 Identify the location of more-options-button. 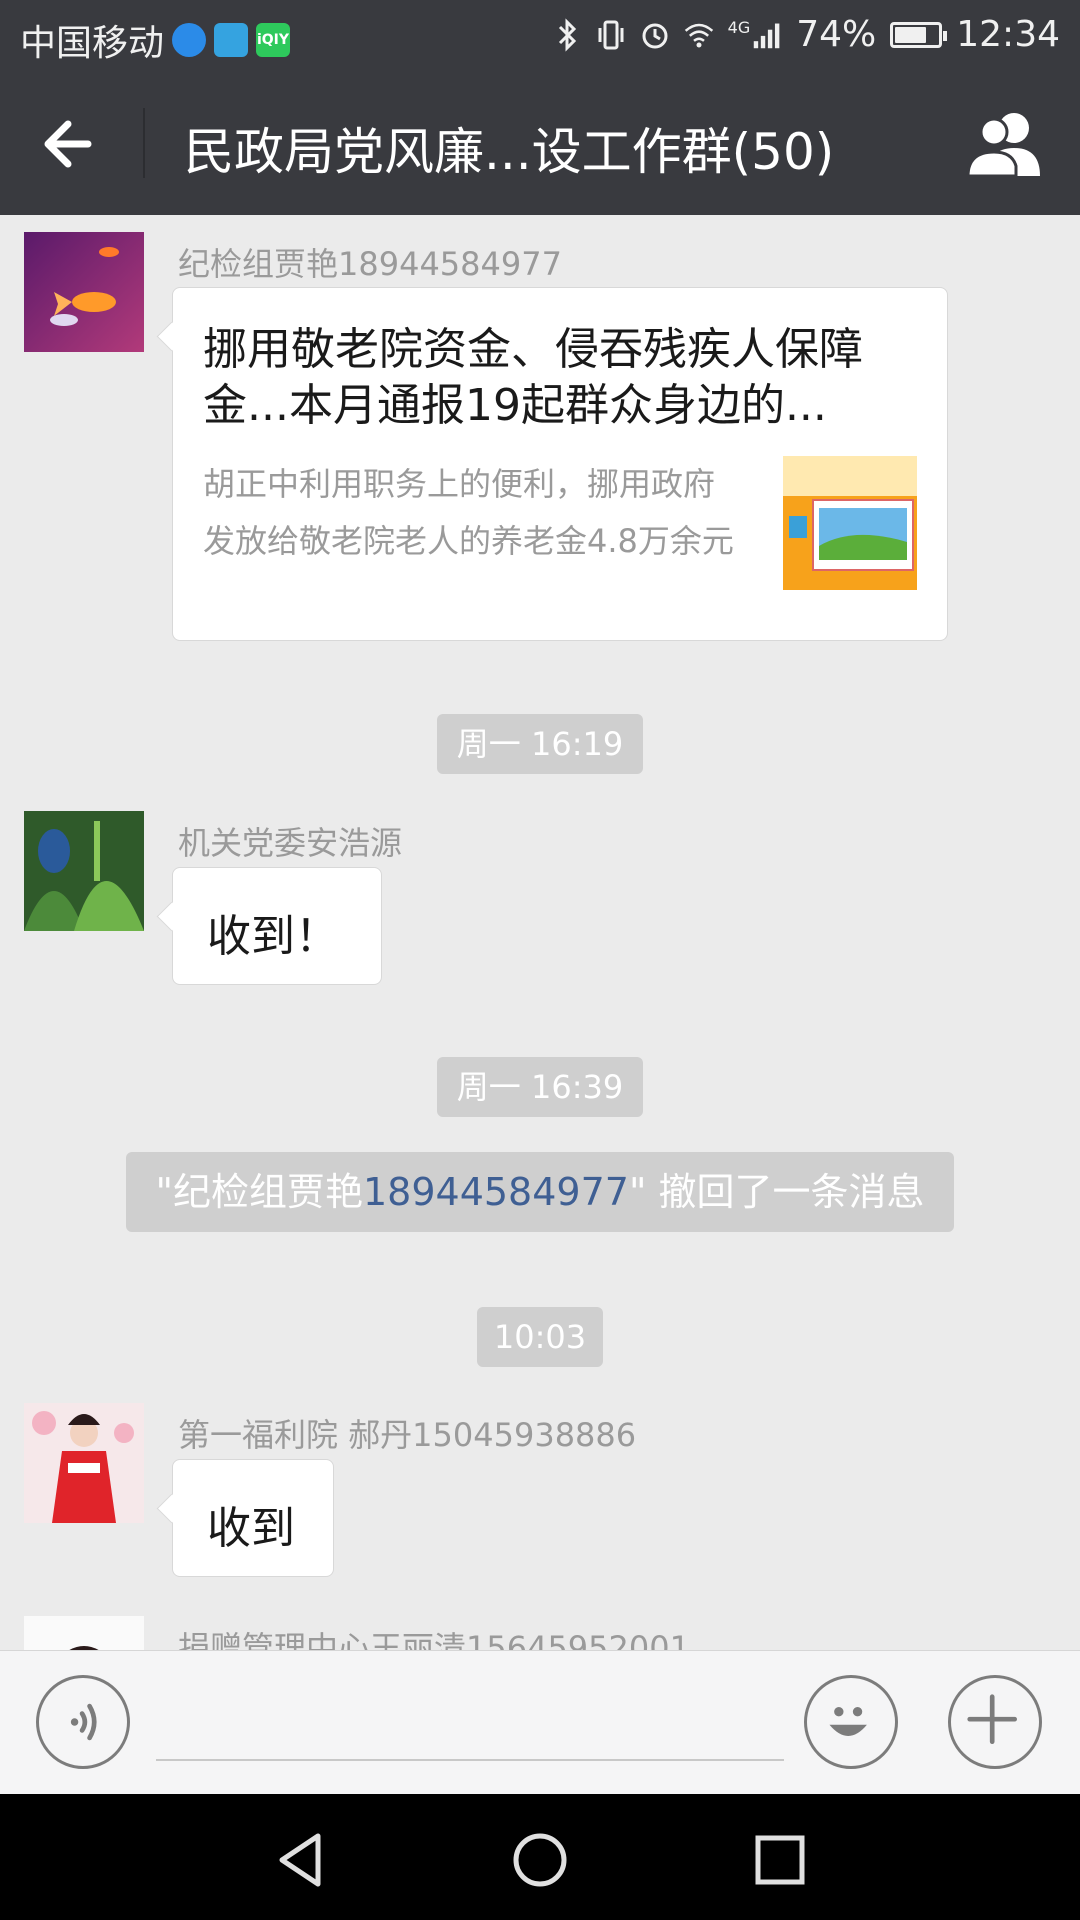
(995, 1722).